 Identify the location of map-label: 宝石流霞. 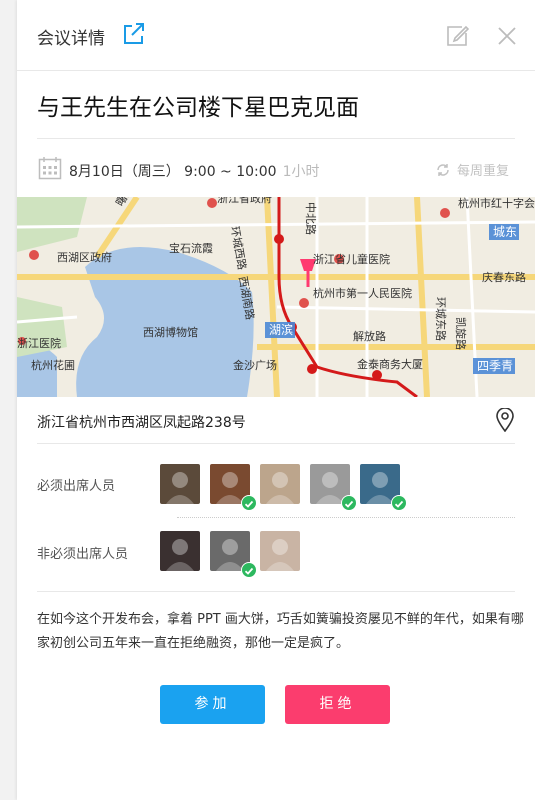
(191, 248).